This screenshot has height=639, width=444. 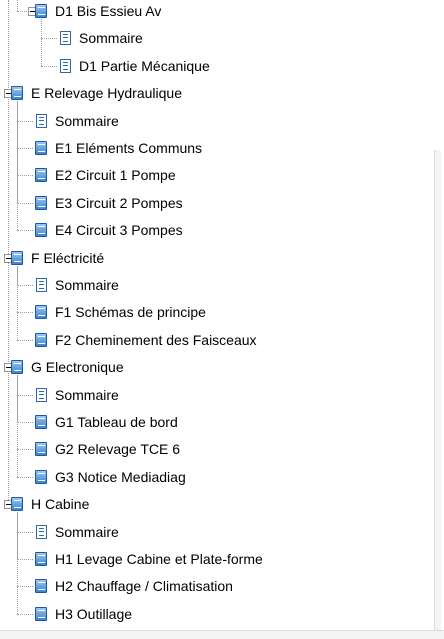 I want to click on tree-item-label: H2 Chauffage / Climatisation, so click(x=144, y=586).